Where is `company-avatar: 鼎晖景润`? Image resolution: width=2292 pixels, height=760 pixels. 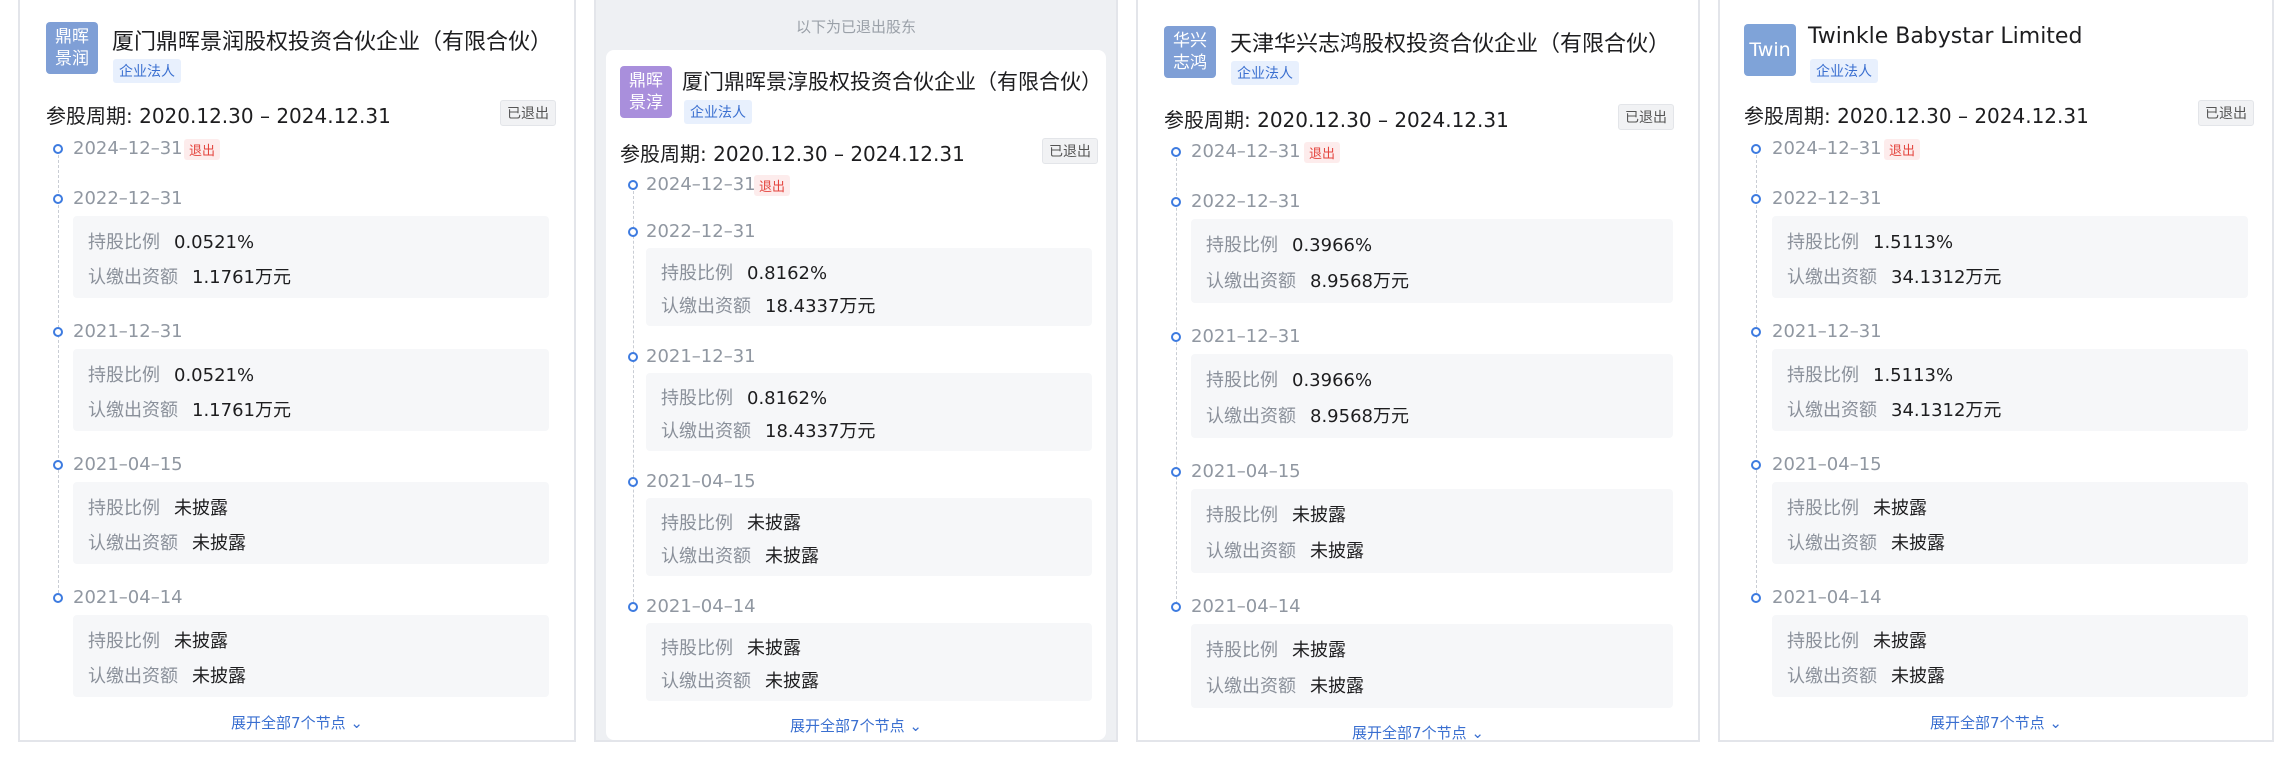 company-avatar: 鼎晖景润 is located at coordinates (72, 48).